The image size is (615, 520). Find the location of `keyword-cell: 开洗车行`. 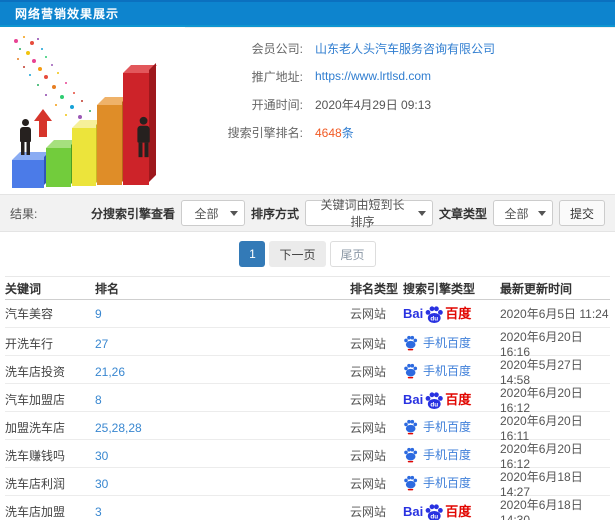

keyword-cell: 开洗车行 is located at coordinates (29, 344).